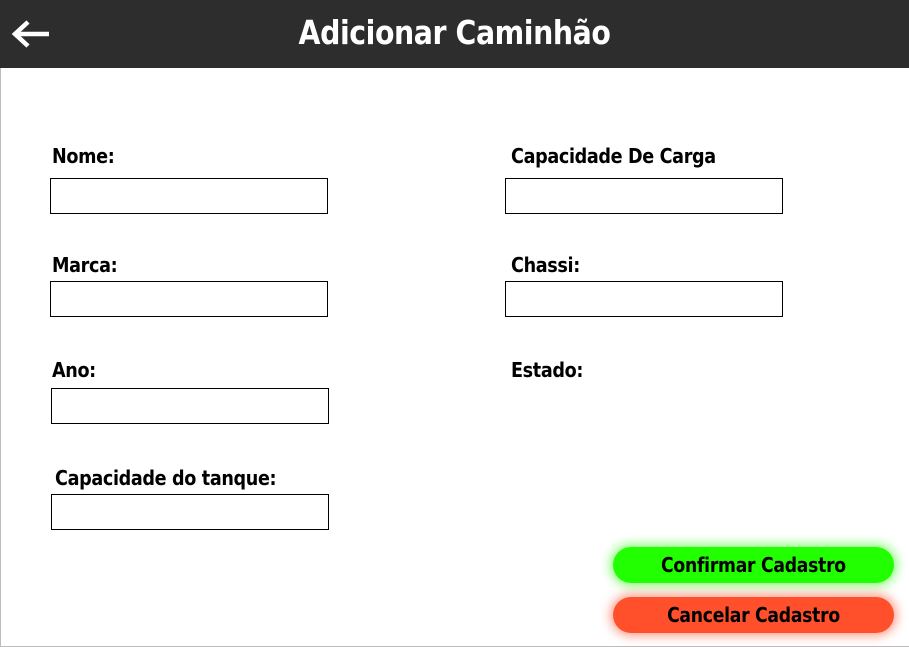 This screenshot has width=909, height=647. I want to click on cancel-button-label: Cancelar Cadastro, so click(753, 615).